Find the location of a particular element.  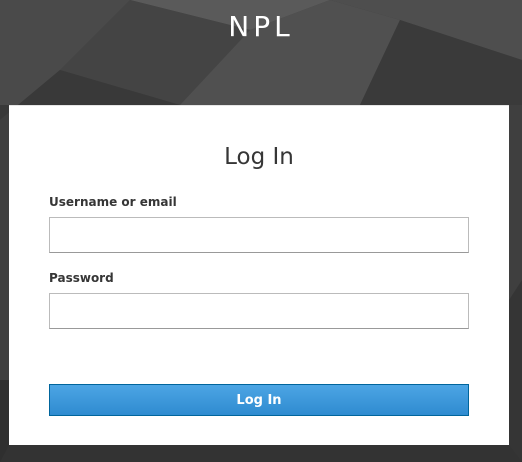

username-label: Username or email is located at coordinates (113, 202).